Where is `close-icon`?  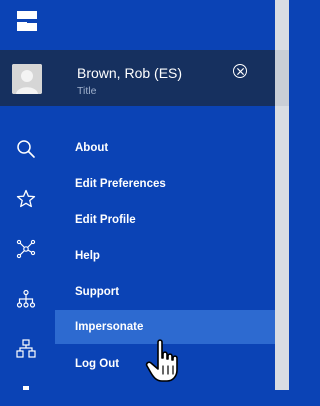
close-icon is located at coordinates (240, 71).